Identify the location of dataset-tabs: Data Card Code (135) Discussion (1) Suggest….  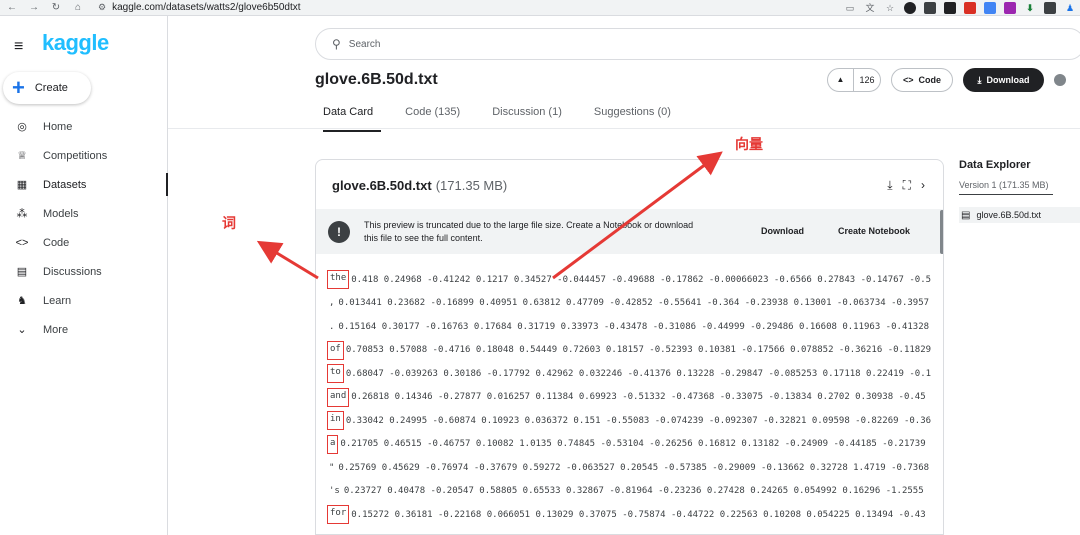
(497, 119).